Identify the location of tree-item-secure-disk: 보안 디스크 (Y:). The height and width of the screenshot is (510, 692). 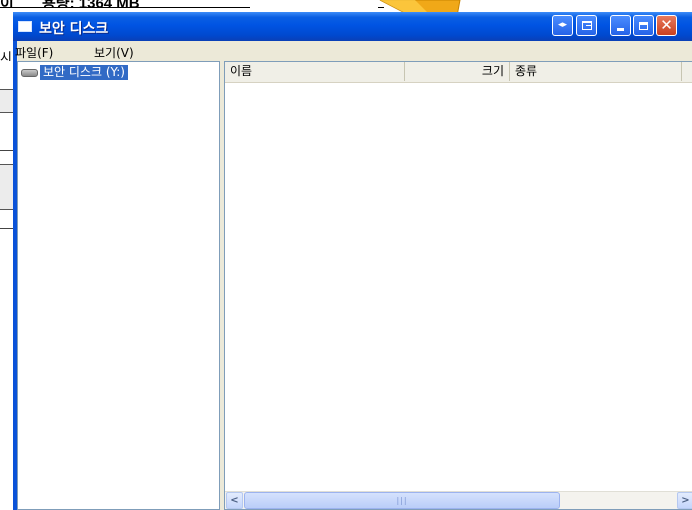
(74, 72).